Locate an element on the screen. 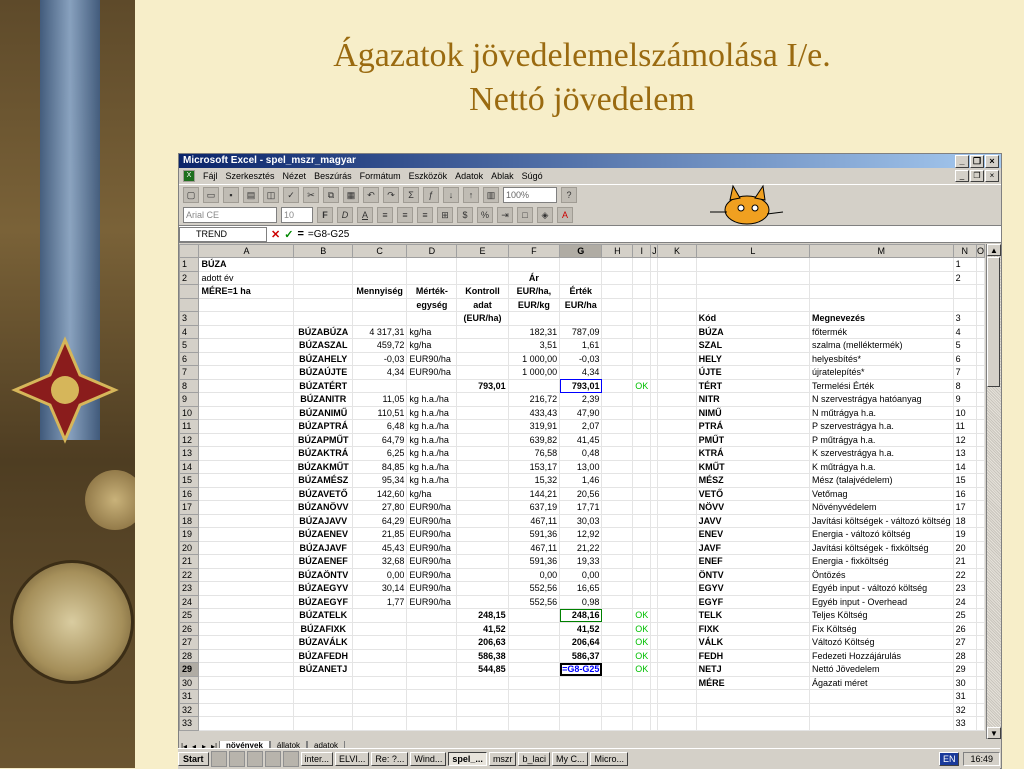  row-header: 4 is located at coordinates (189, 331).